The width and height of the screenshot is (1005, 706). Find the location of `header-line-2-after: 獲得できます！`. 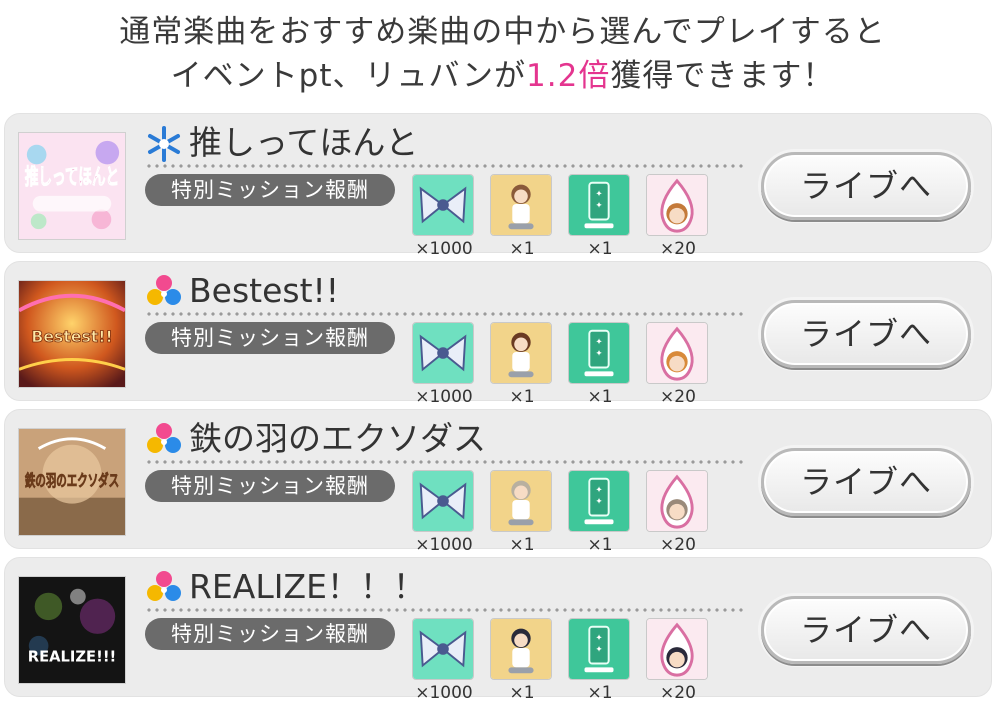

header-line-2-after: 獲得できます！ is located at coordinates (722, 76).